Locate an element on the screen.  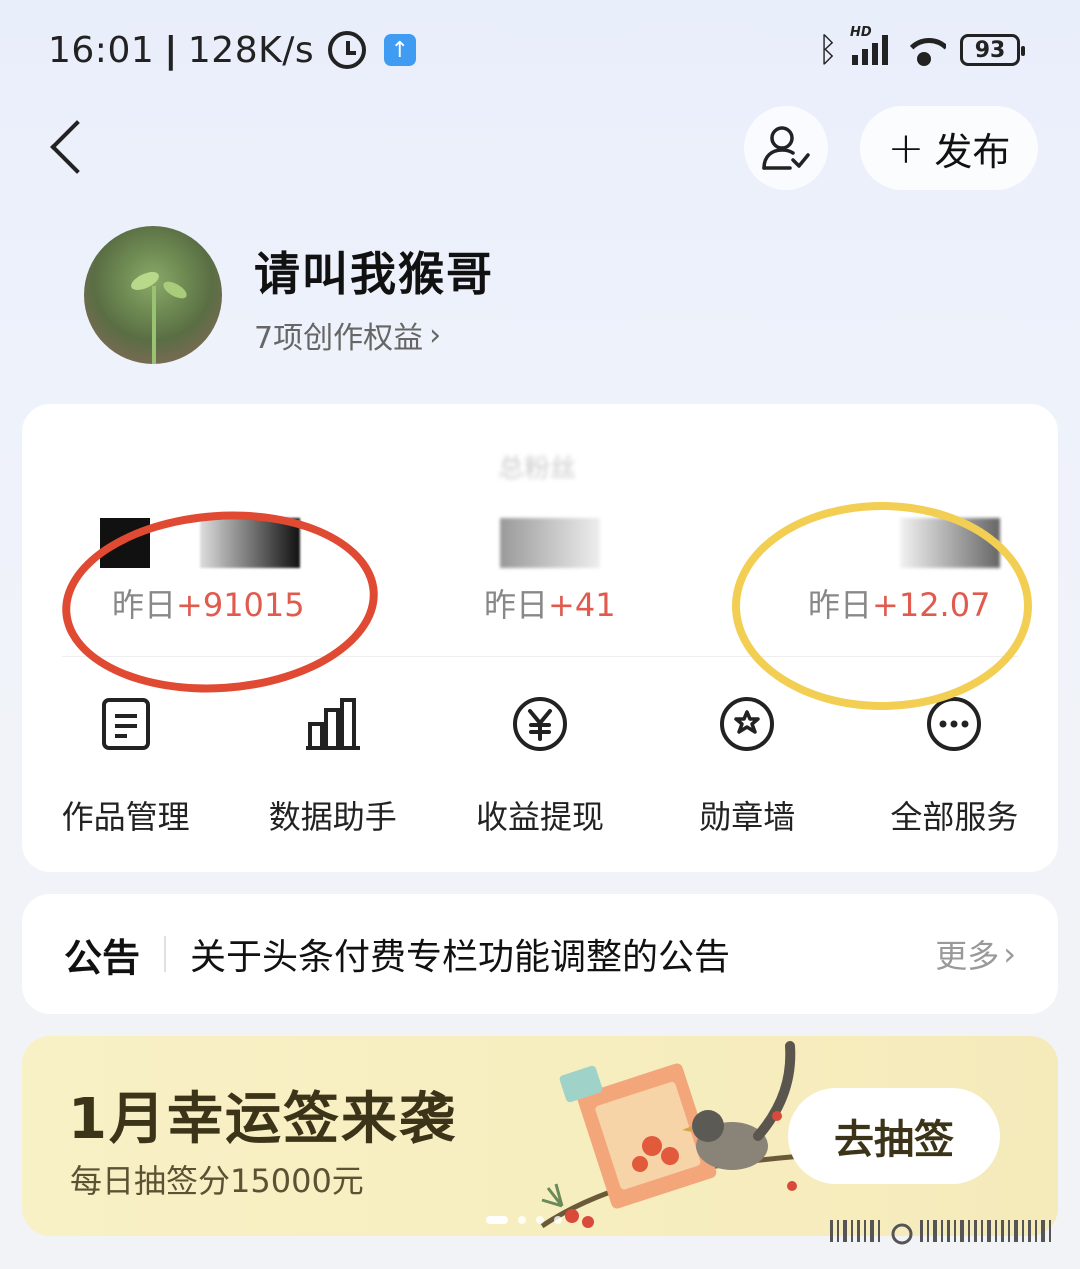
alarm-icon is located at coordinates (347, 50).